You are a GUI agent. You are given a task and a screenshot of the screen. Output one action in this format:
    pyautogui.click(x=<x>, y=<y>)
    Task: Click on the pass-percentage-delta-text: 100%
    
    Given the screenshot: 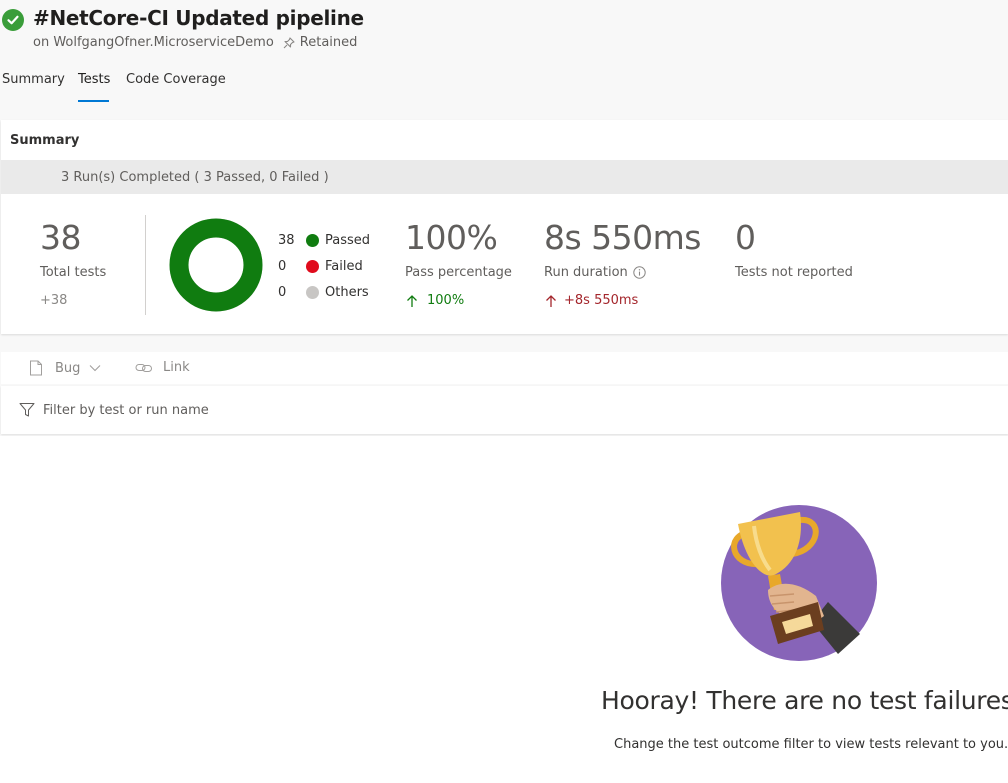 What is the action you would take?
    pyautogui.click(x=446, y=300)
    